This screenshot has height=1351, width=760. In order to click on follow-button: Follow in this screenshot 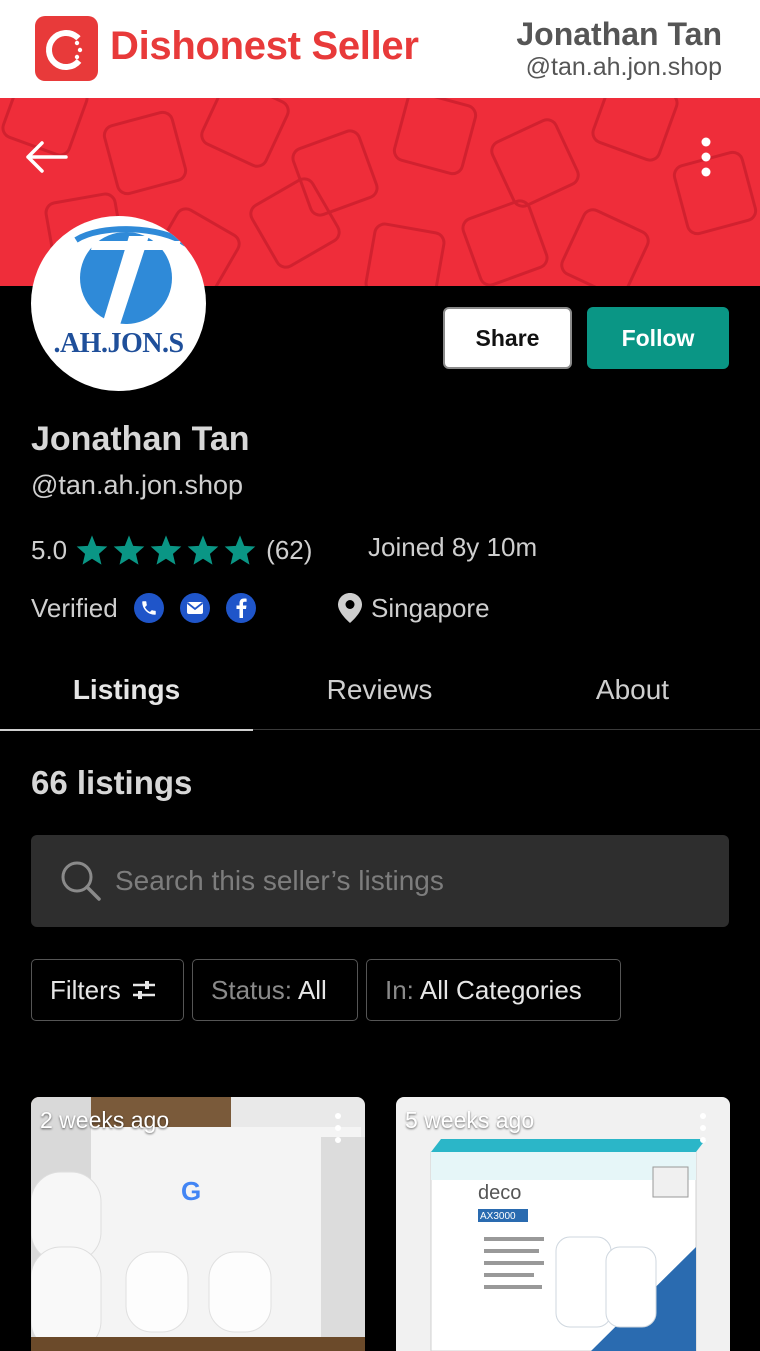, I will do `click(658, 338)`.